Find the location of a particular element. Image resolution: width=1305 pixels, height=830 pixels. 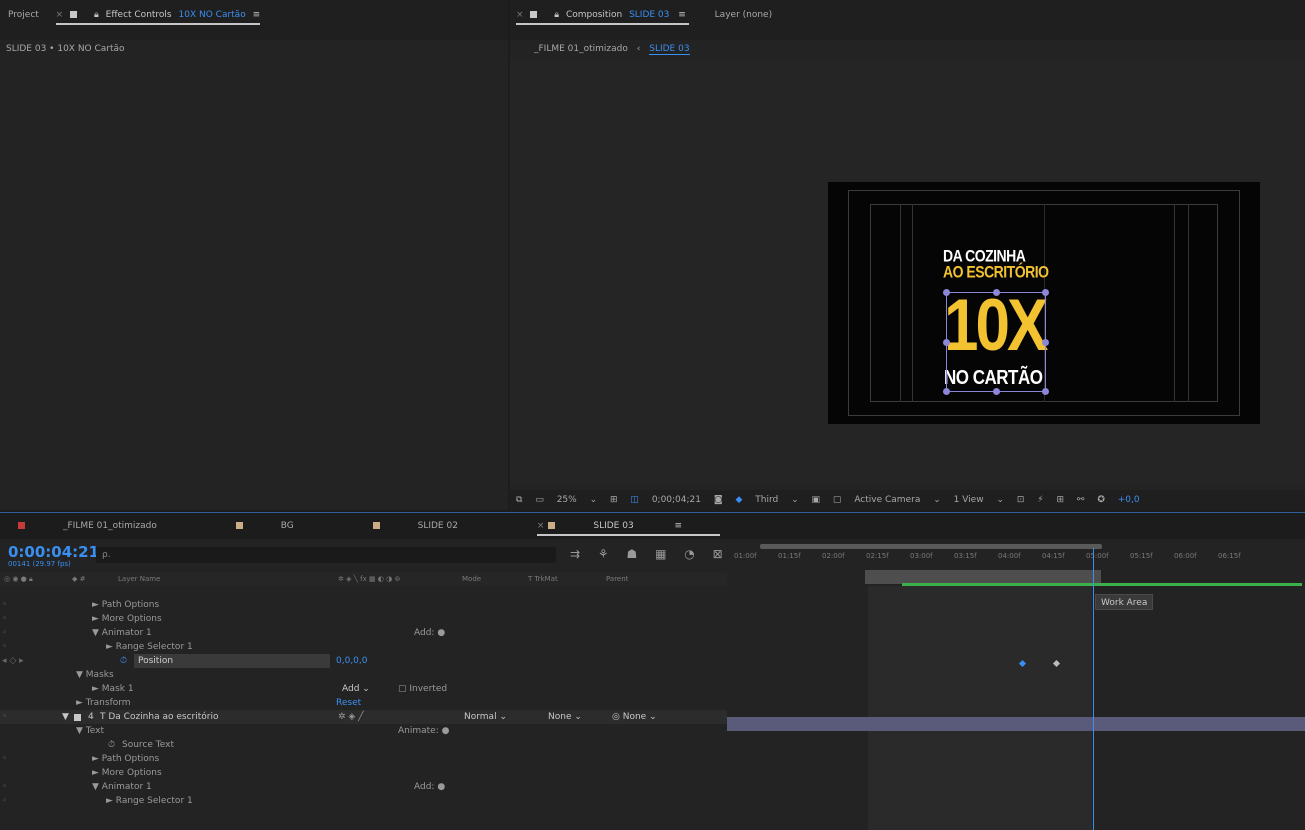

list-item: ► Mask 1 Add ⌄ ▢ Inverted is located at coordinates (363, 689).